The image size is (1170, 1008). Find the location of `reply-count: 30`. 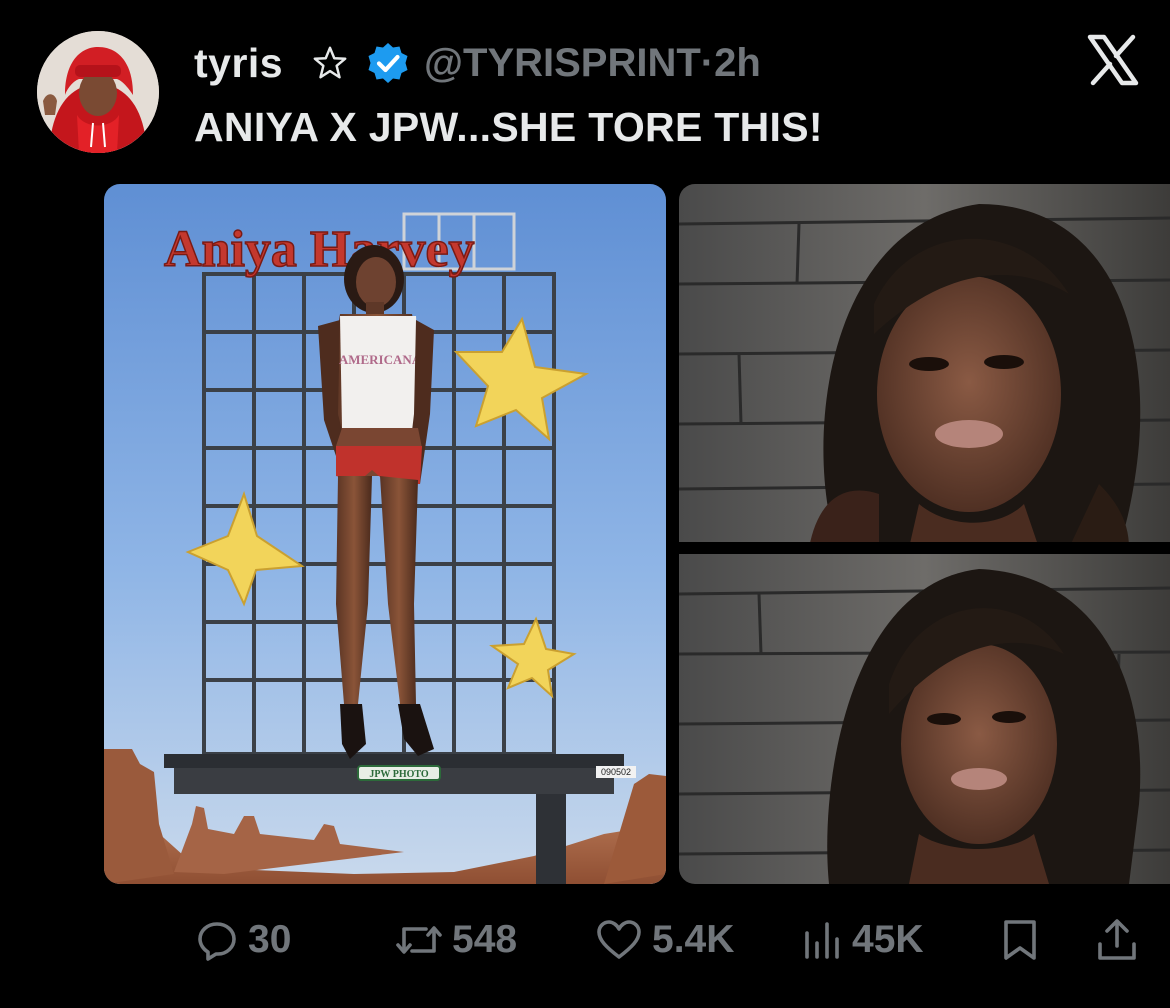

reply-count: 30 is located at coordinates (270, 939).